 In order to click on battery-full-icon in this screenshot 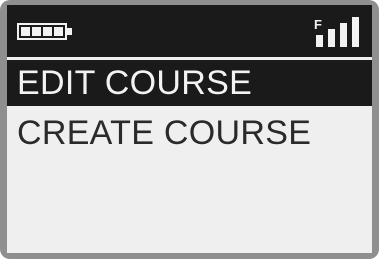, I will do `click(44, 31)`.